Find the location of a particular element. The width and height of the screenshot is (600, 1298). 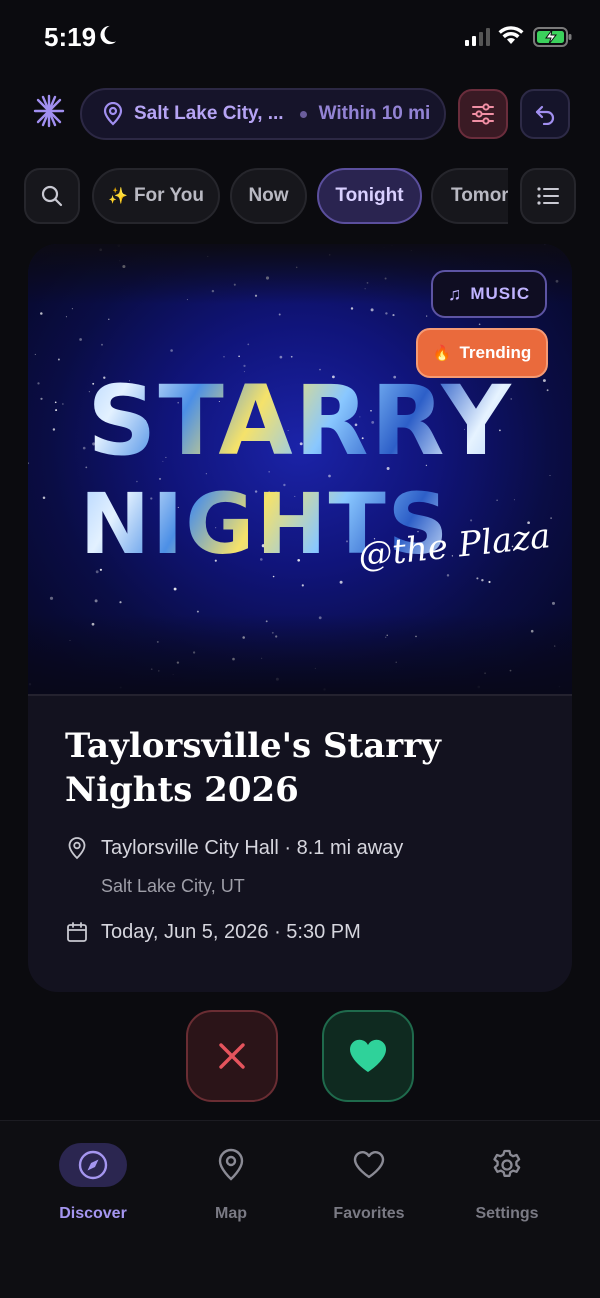

app-logo-icon is located at coordinates (49, 111).